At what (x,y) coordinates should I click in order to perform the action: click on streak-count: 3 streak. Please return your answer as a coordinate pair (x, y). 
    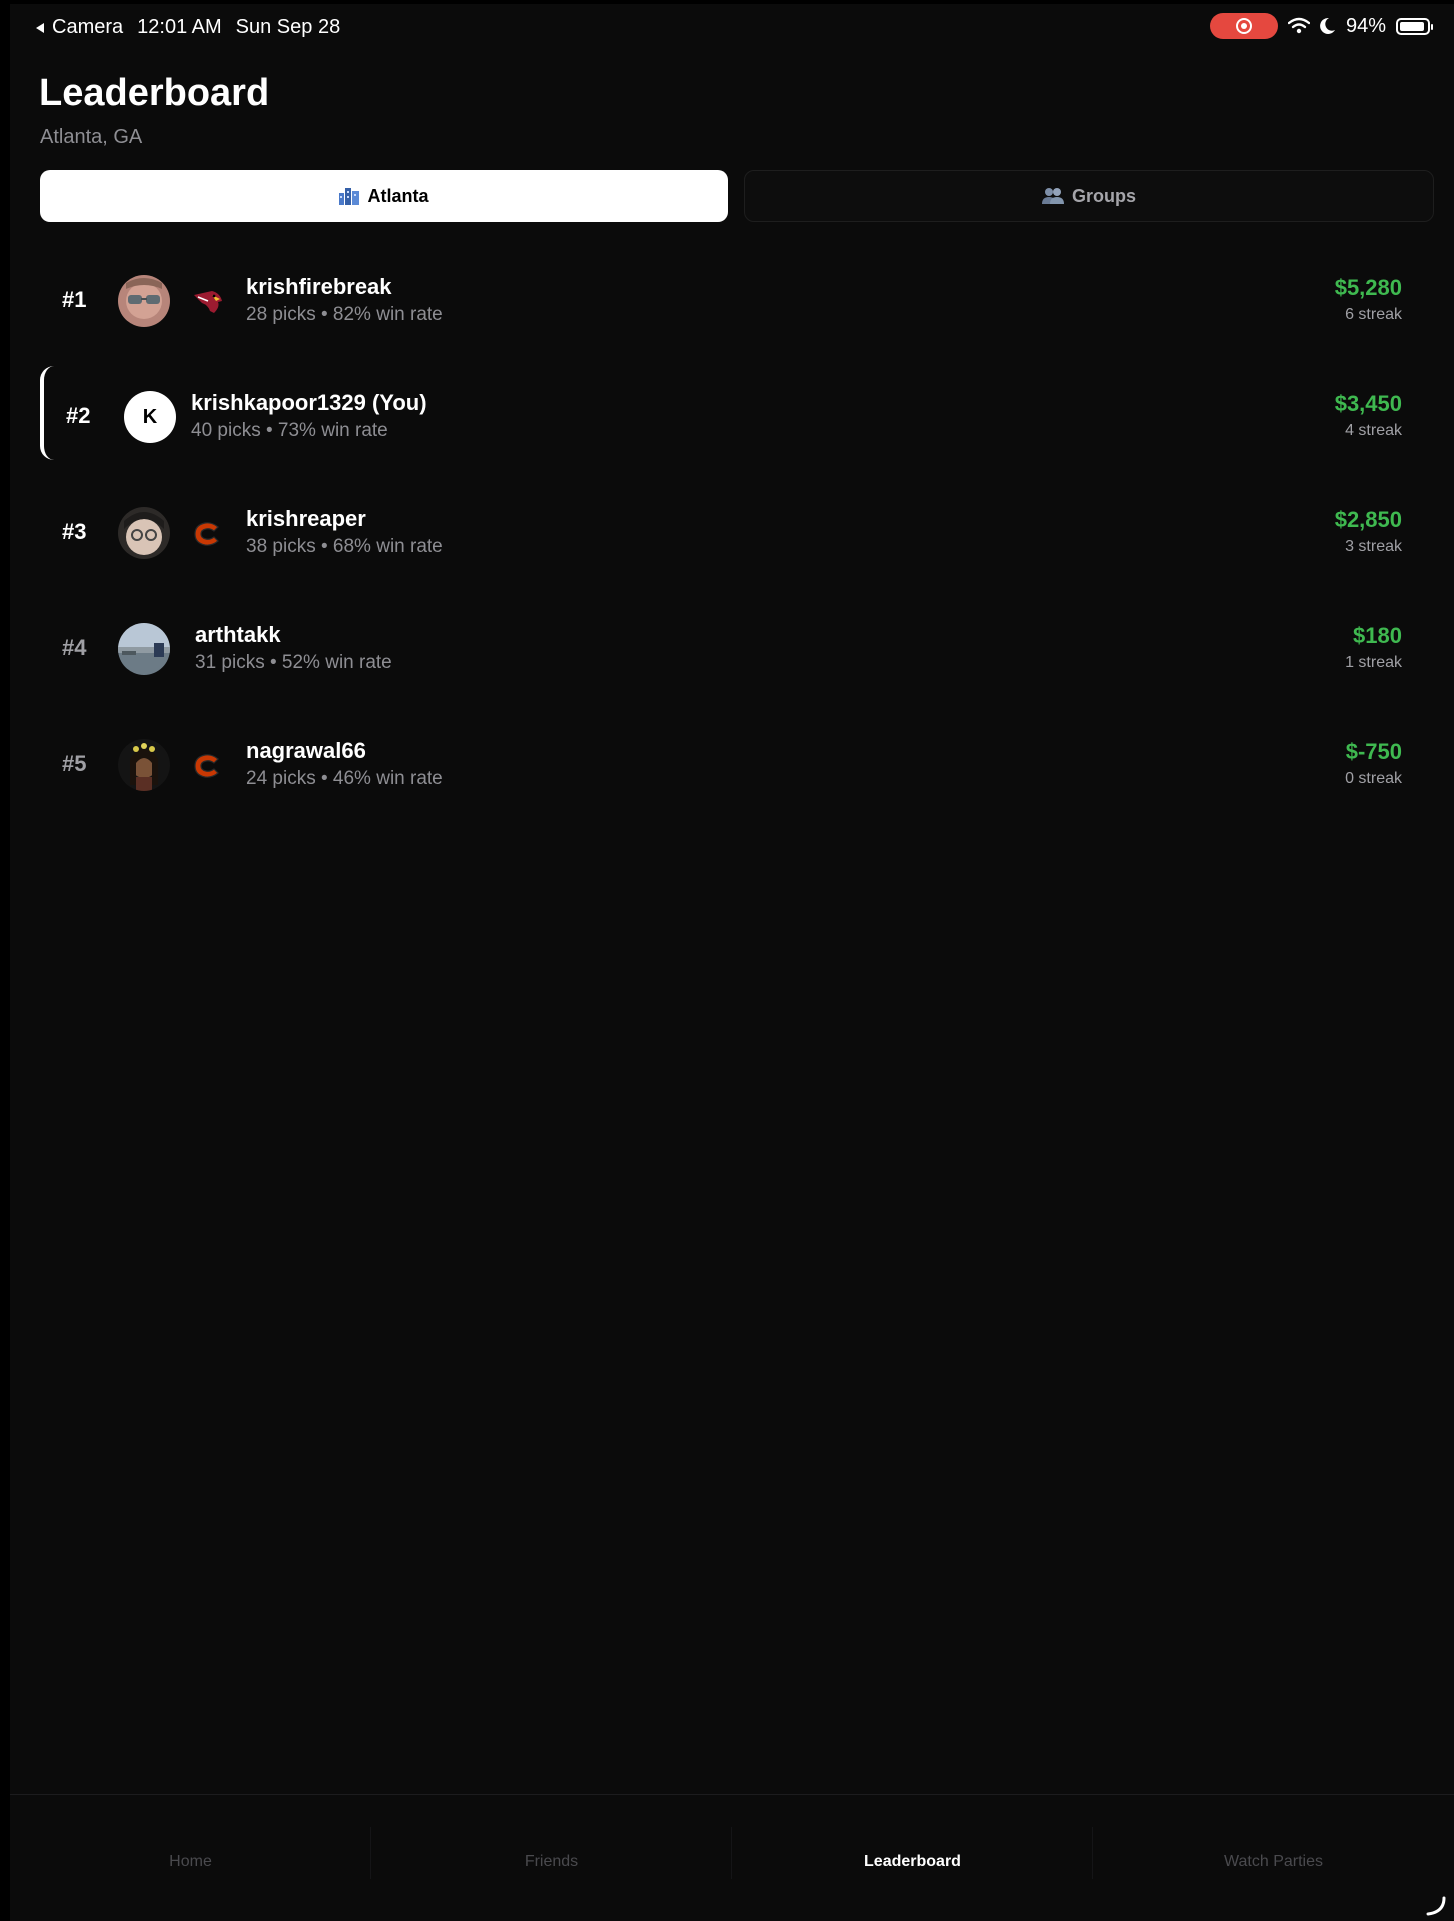
    Looking at the image, I should click on (1373, 546).